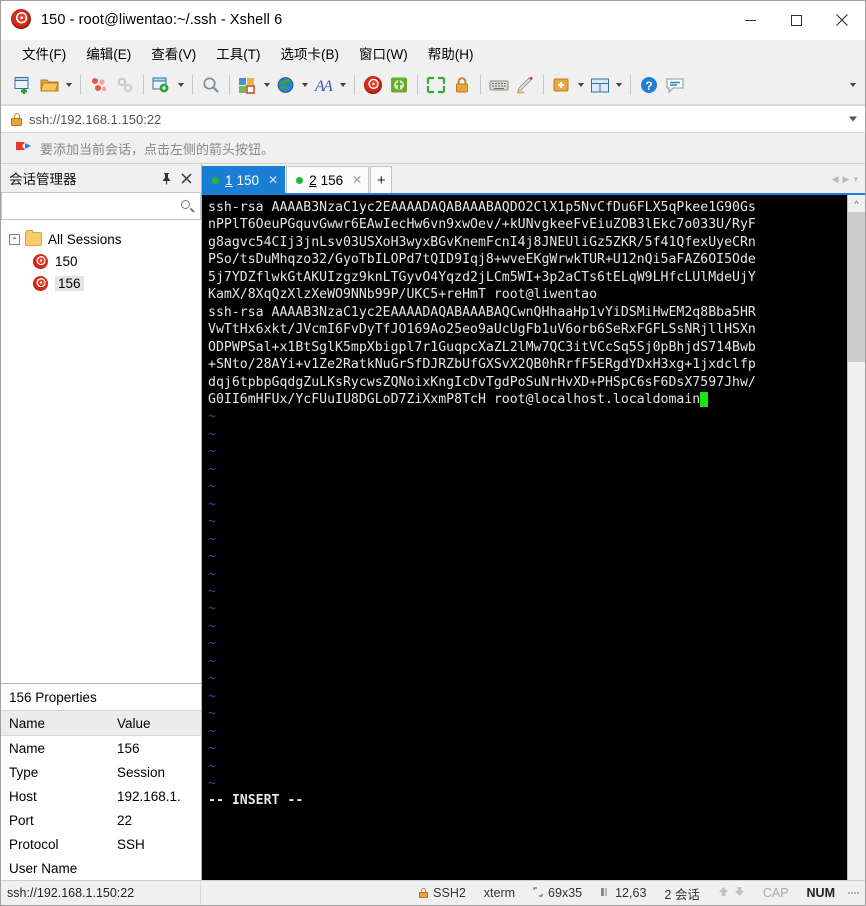  I want to click on scrollbar-thumb, so click(856, 287).